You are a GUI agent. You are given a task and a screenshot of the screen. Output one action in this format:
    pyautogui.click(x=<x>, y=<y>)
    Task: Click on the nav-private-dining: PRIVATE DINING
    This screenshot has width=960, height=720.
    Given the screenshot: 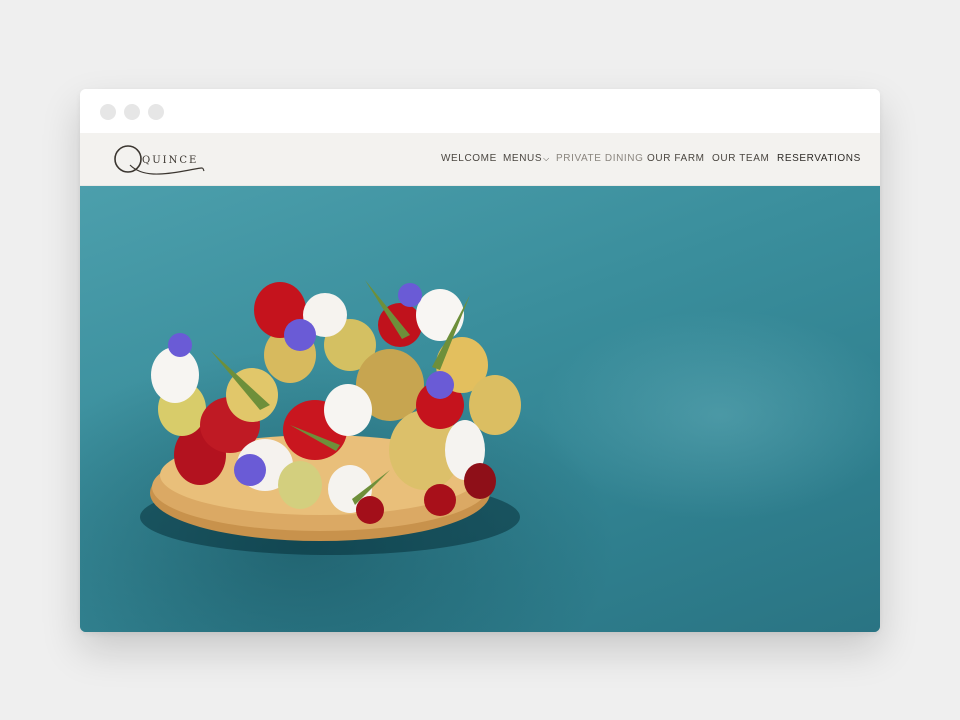 What is the action you would take?
    pyautogui.click(x=599, y=158)
    